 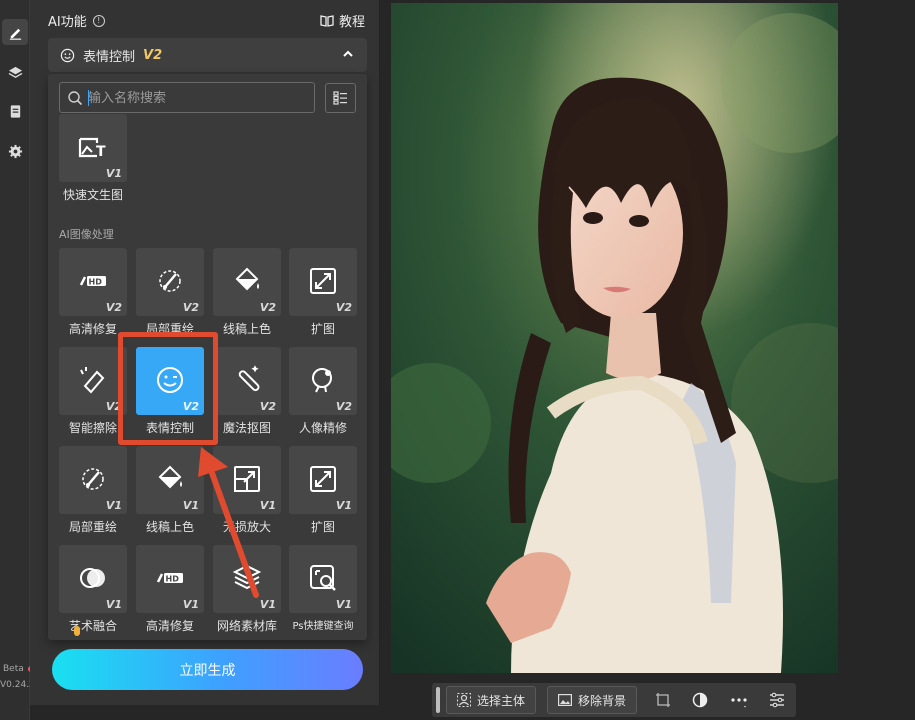 I want to click on tool-label: 艺术融合, so click(x=92, y=626).